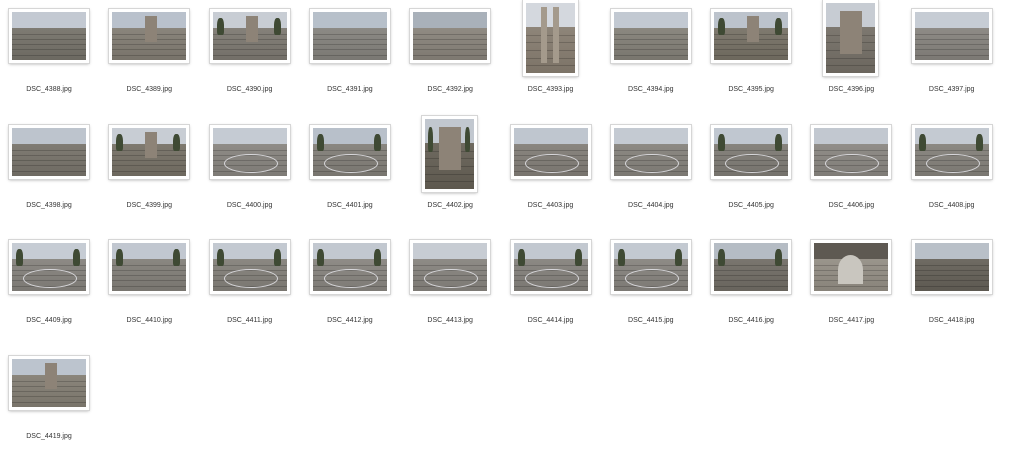 The image size is (1024, 466). I want to click on file-name-label: DSC_4418.jpg, so click(951, 320).